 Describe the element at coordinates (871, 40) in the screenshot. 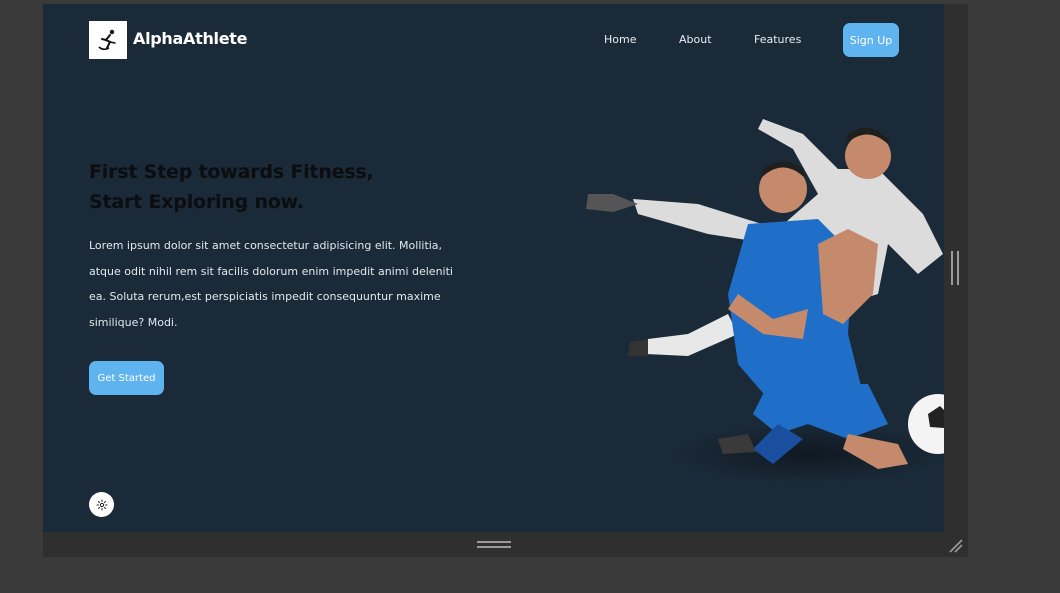

I see `sign-up-button: Sign Up` at that location.